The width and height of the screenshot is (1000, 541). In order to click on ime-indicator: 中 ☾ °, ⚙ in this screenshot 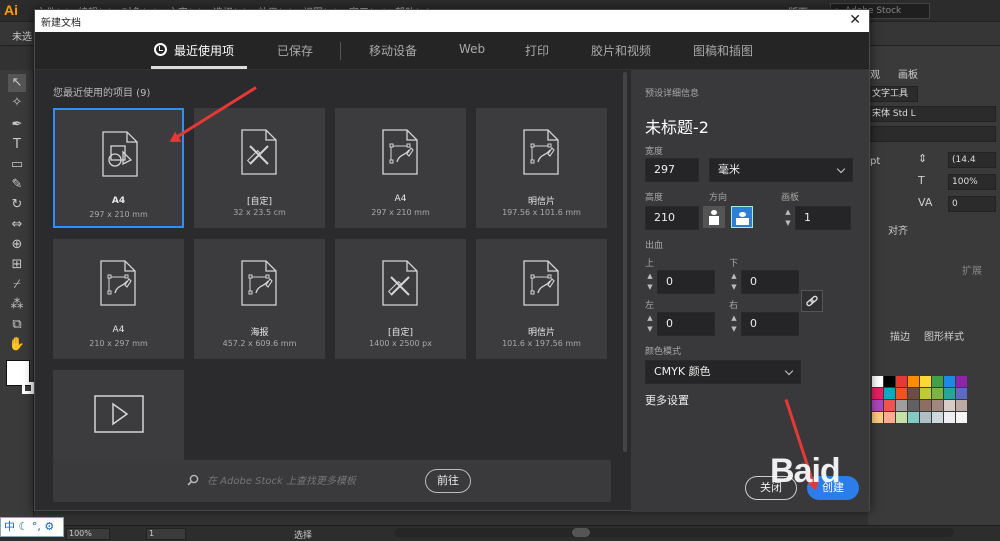, I will do `click(32, 527)`.